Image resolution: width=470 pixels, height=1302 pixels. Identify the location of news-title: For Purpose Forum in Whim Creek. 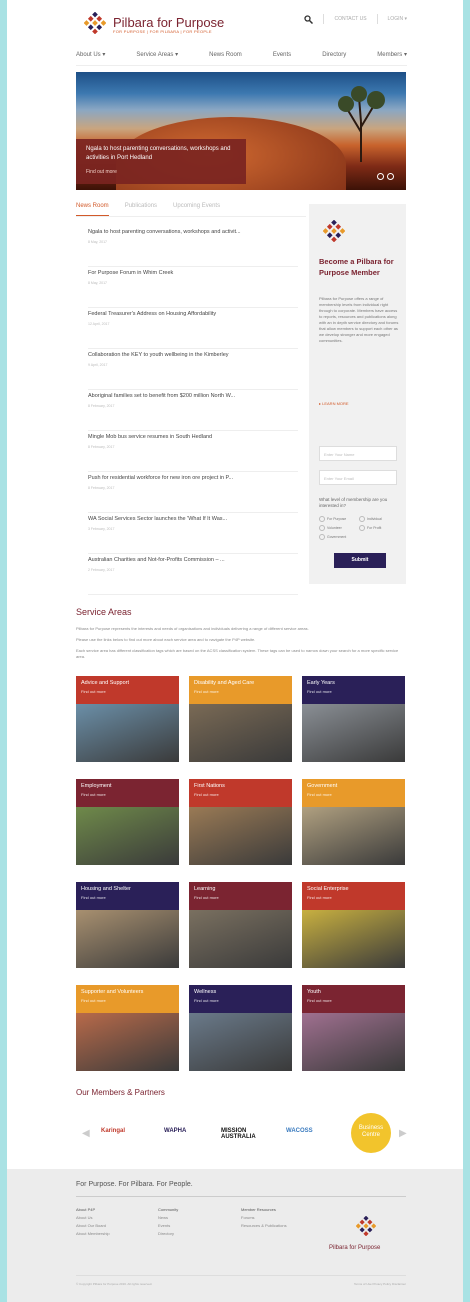
(193, 273).